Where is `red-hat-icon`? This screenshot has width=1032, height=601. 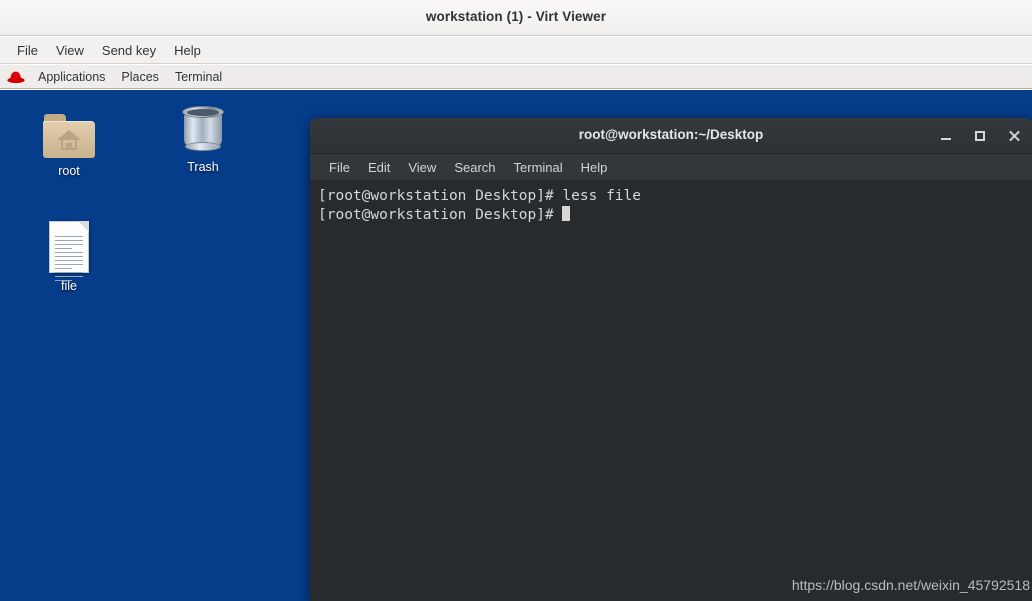
red-hat-icon is located at coordinates (16, 77).